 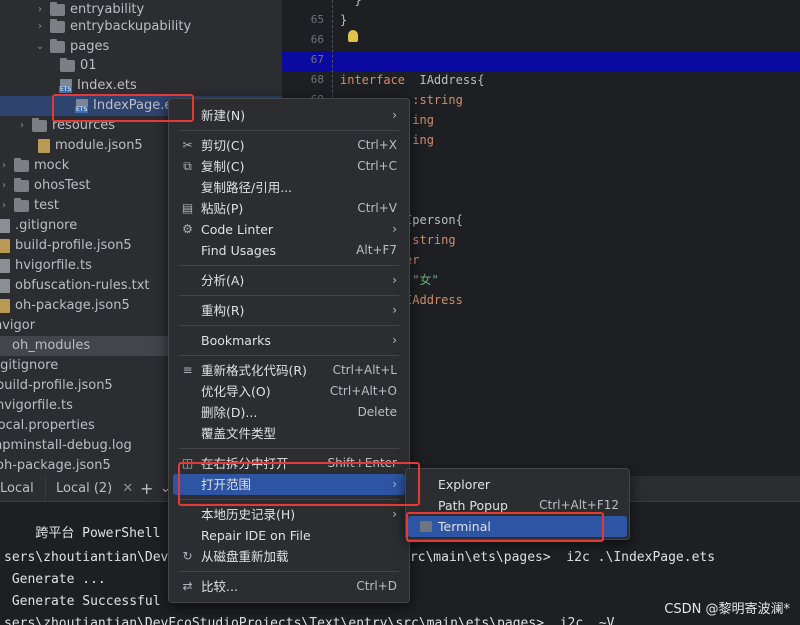 I want to click on terminal-path-suffix: src\main\ets\pages> i2c .\IndexPage.ets, so click(x=559, y=557).